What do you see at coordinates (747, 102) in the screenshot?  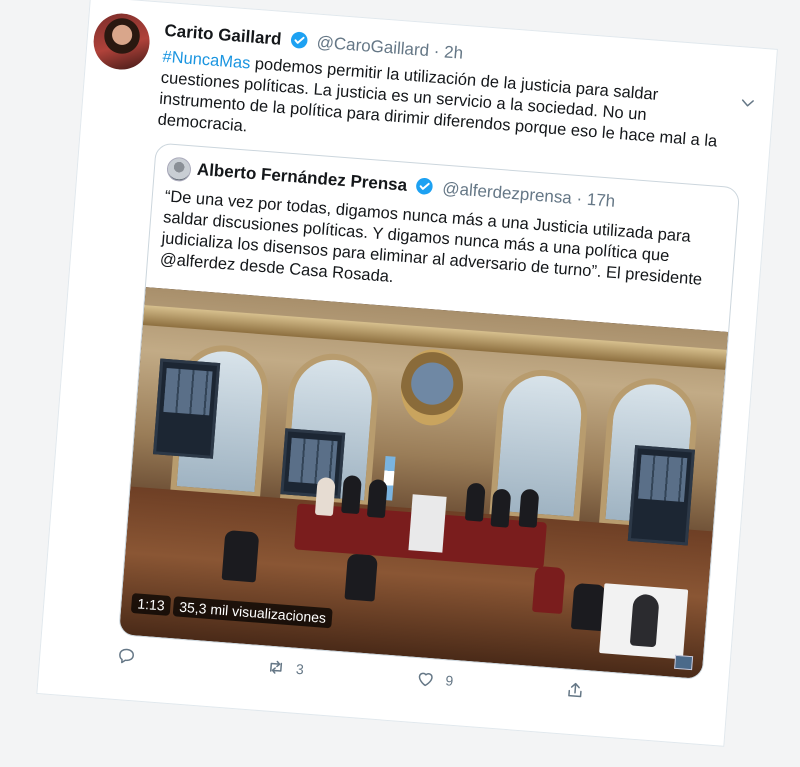 I see `chevron-down-icon` at bounding box center [747, 102].